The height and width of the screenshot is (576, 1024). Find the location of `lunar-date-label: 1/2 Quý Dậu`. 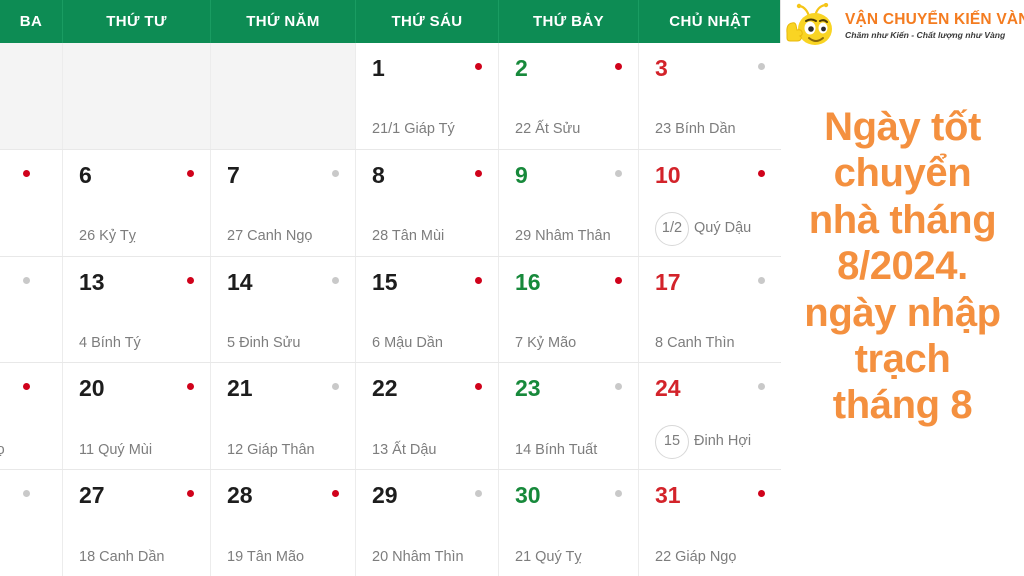

lunar-date-label: 1/2 Quý Dậu is located at coordinates (710, 228).